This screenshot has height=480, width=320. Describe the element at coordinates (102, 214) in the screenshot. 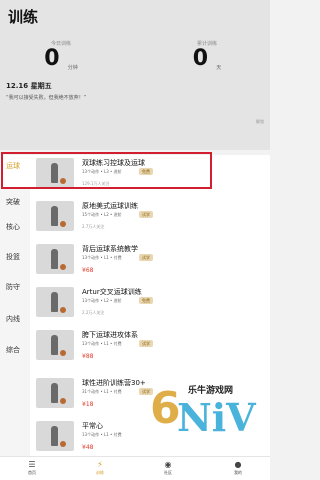

I see `course-meta: 15个动作 • L2 • 进阶` at that location.